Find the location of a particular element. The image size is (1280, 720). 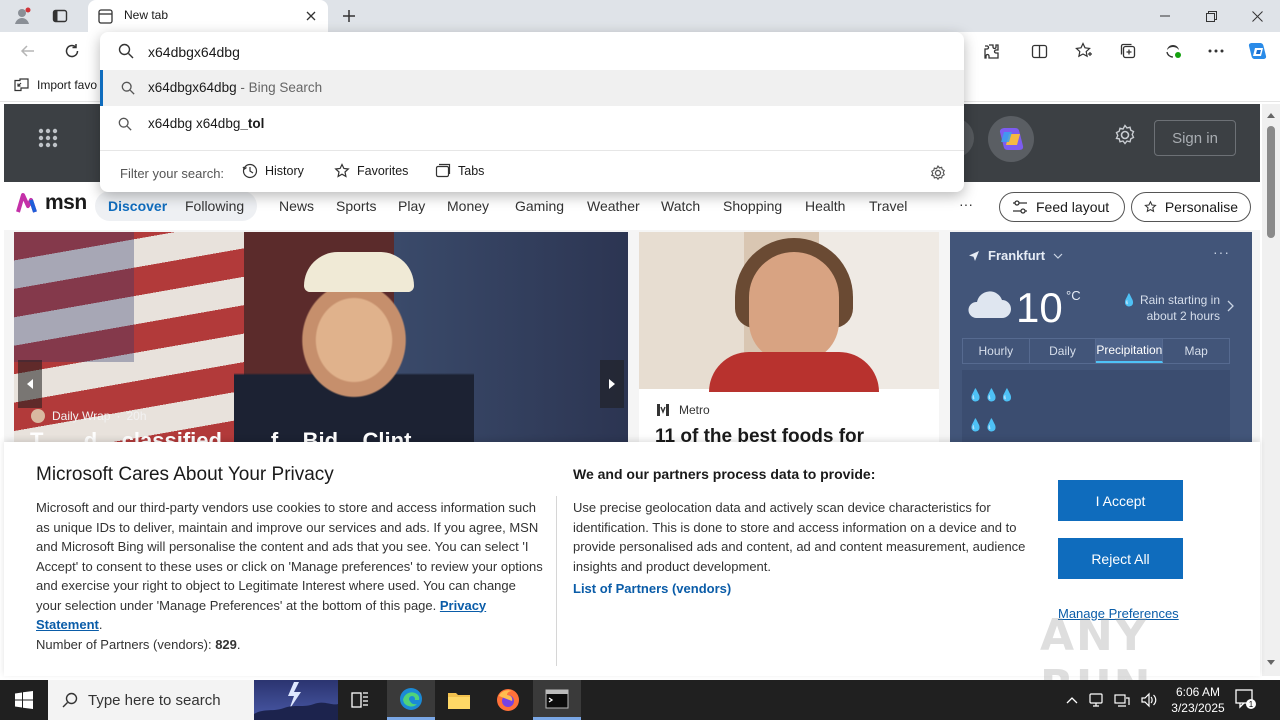

settings-more-icon is located at coordinates (1216, 51).